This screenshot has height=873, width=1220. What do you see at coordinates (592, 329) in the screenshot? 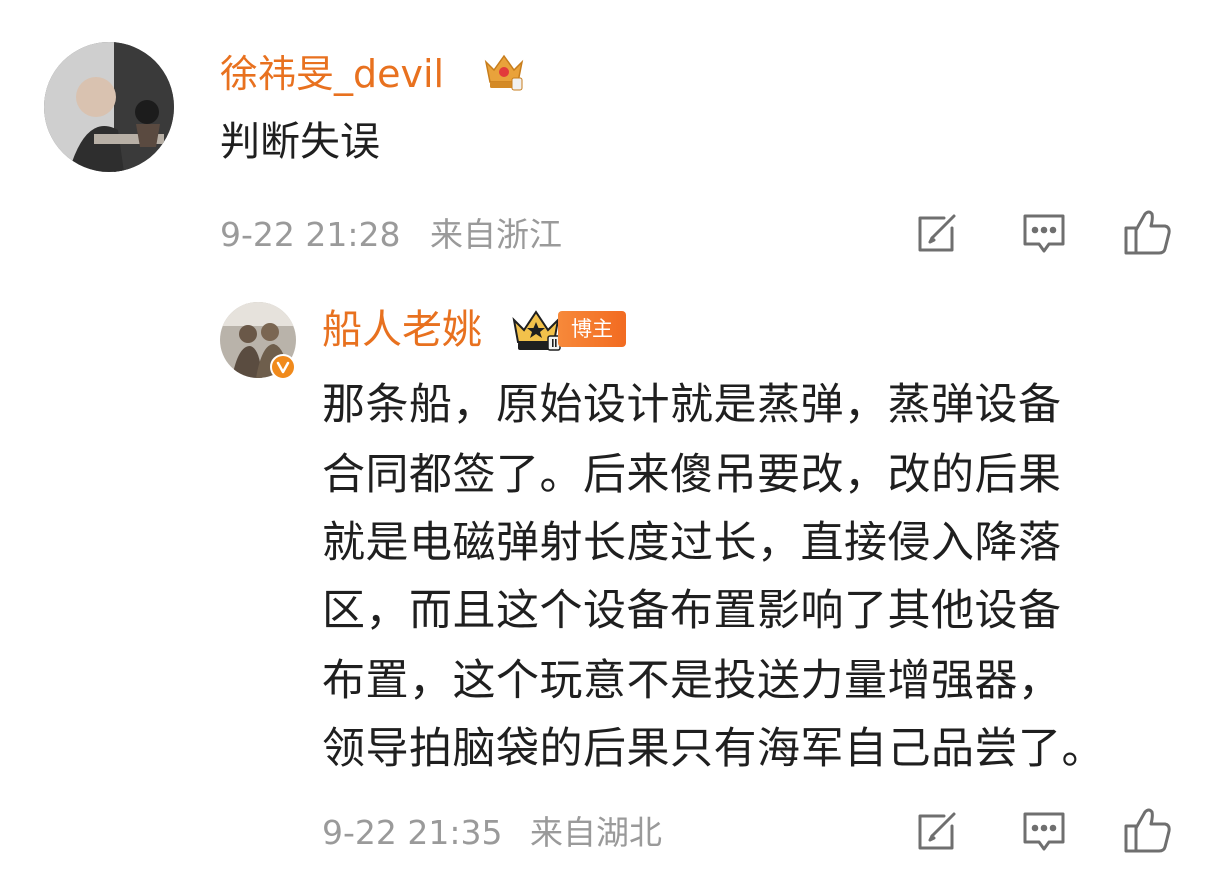
I see `blogger-badge: 博主` at bounding box center [592, 329].